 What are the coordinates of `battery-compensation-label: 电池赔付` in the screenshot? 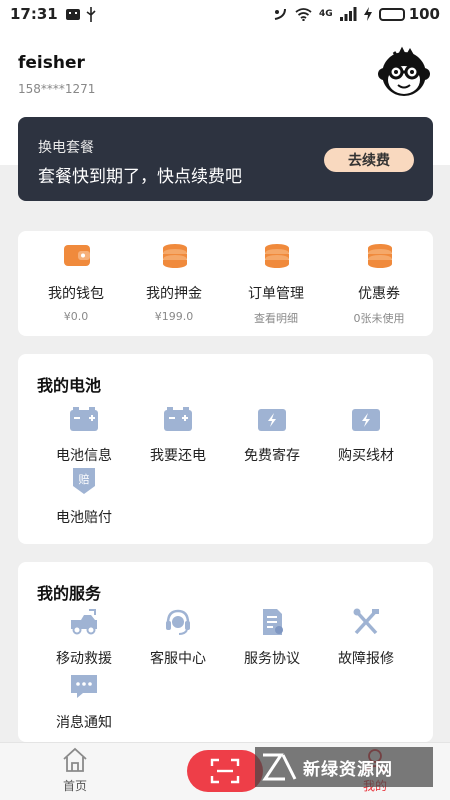 It's located at (84, 518).